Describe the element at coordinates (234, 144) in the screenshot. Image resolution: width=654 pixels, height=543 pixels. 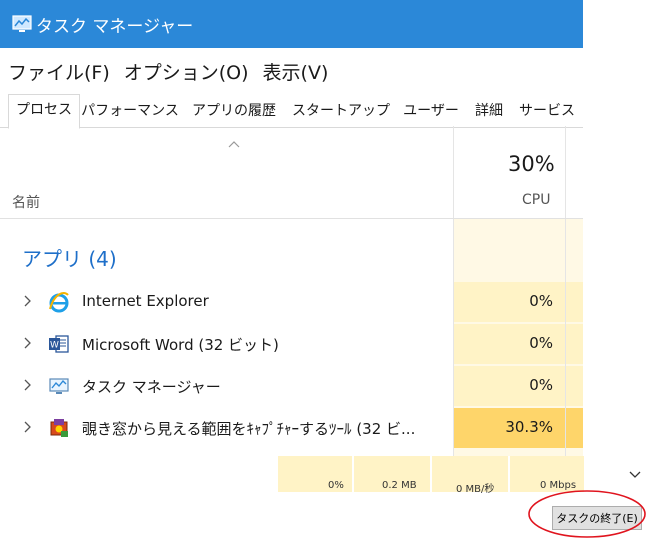
I see `sort-caret-icon` at that location.